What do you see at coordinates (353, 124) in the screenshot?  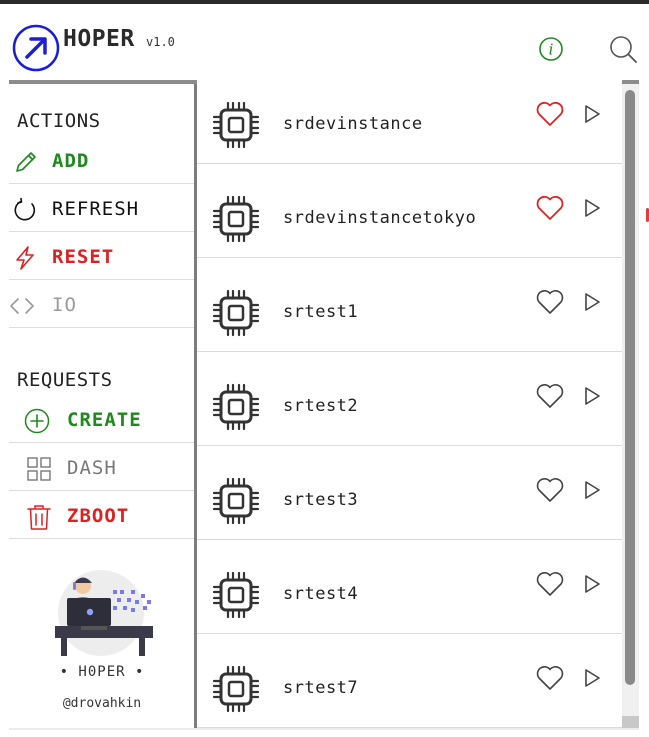 I see `instance-name: srdevinstance` at bounding box center [353, 124].